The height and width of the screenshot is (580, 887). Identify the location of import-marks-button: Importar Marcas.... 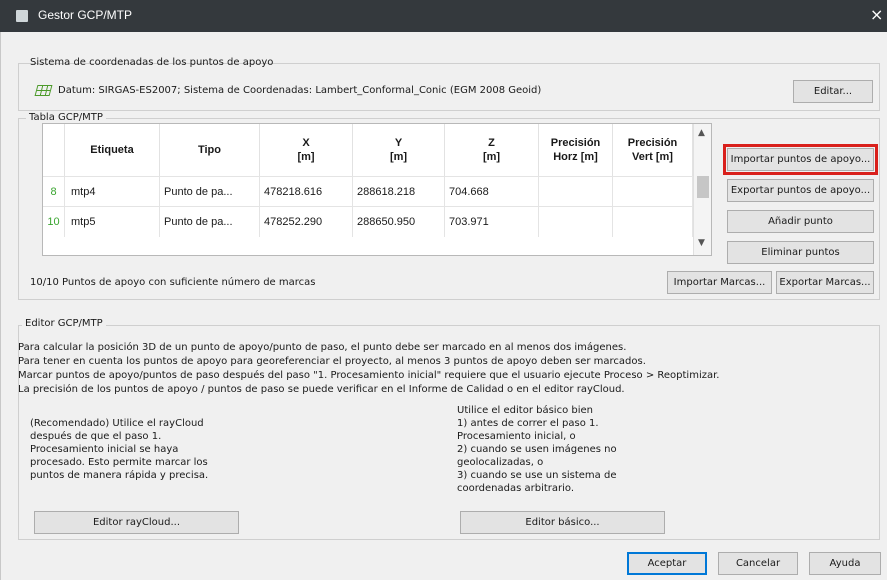
(719, 282).